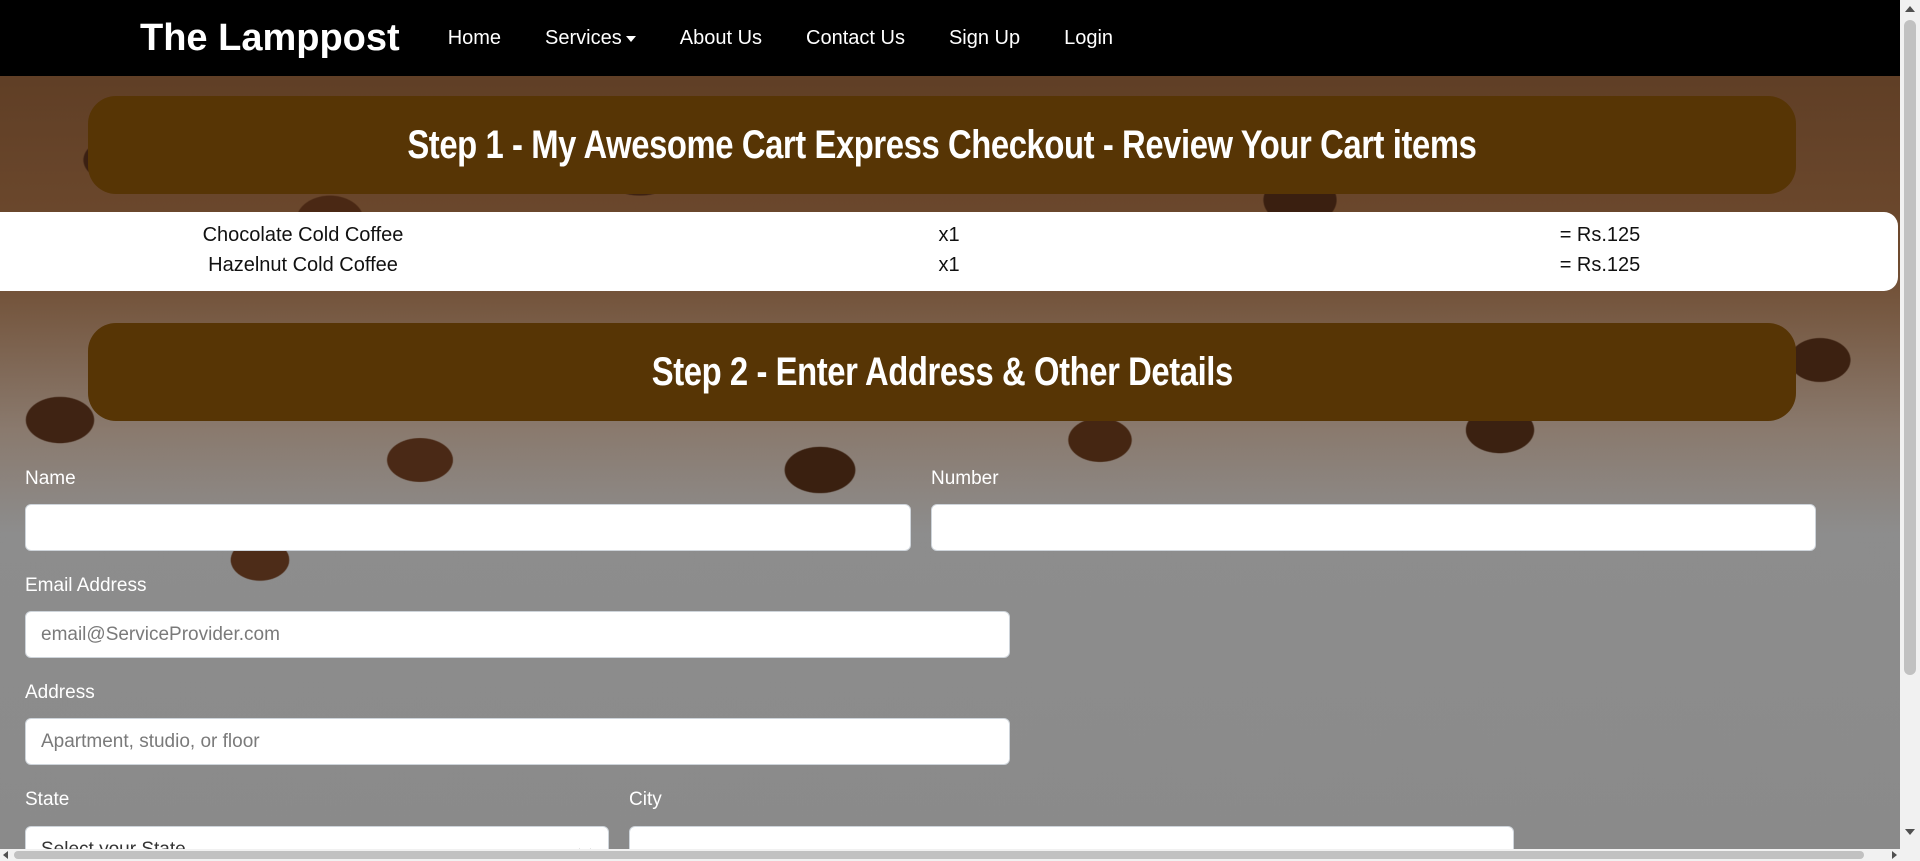  Describe the element at coordinates (965, 478) in the screenshot. I see `number-label: Number` at that location.